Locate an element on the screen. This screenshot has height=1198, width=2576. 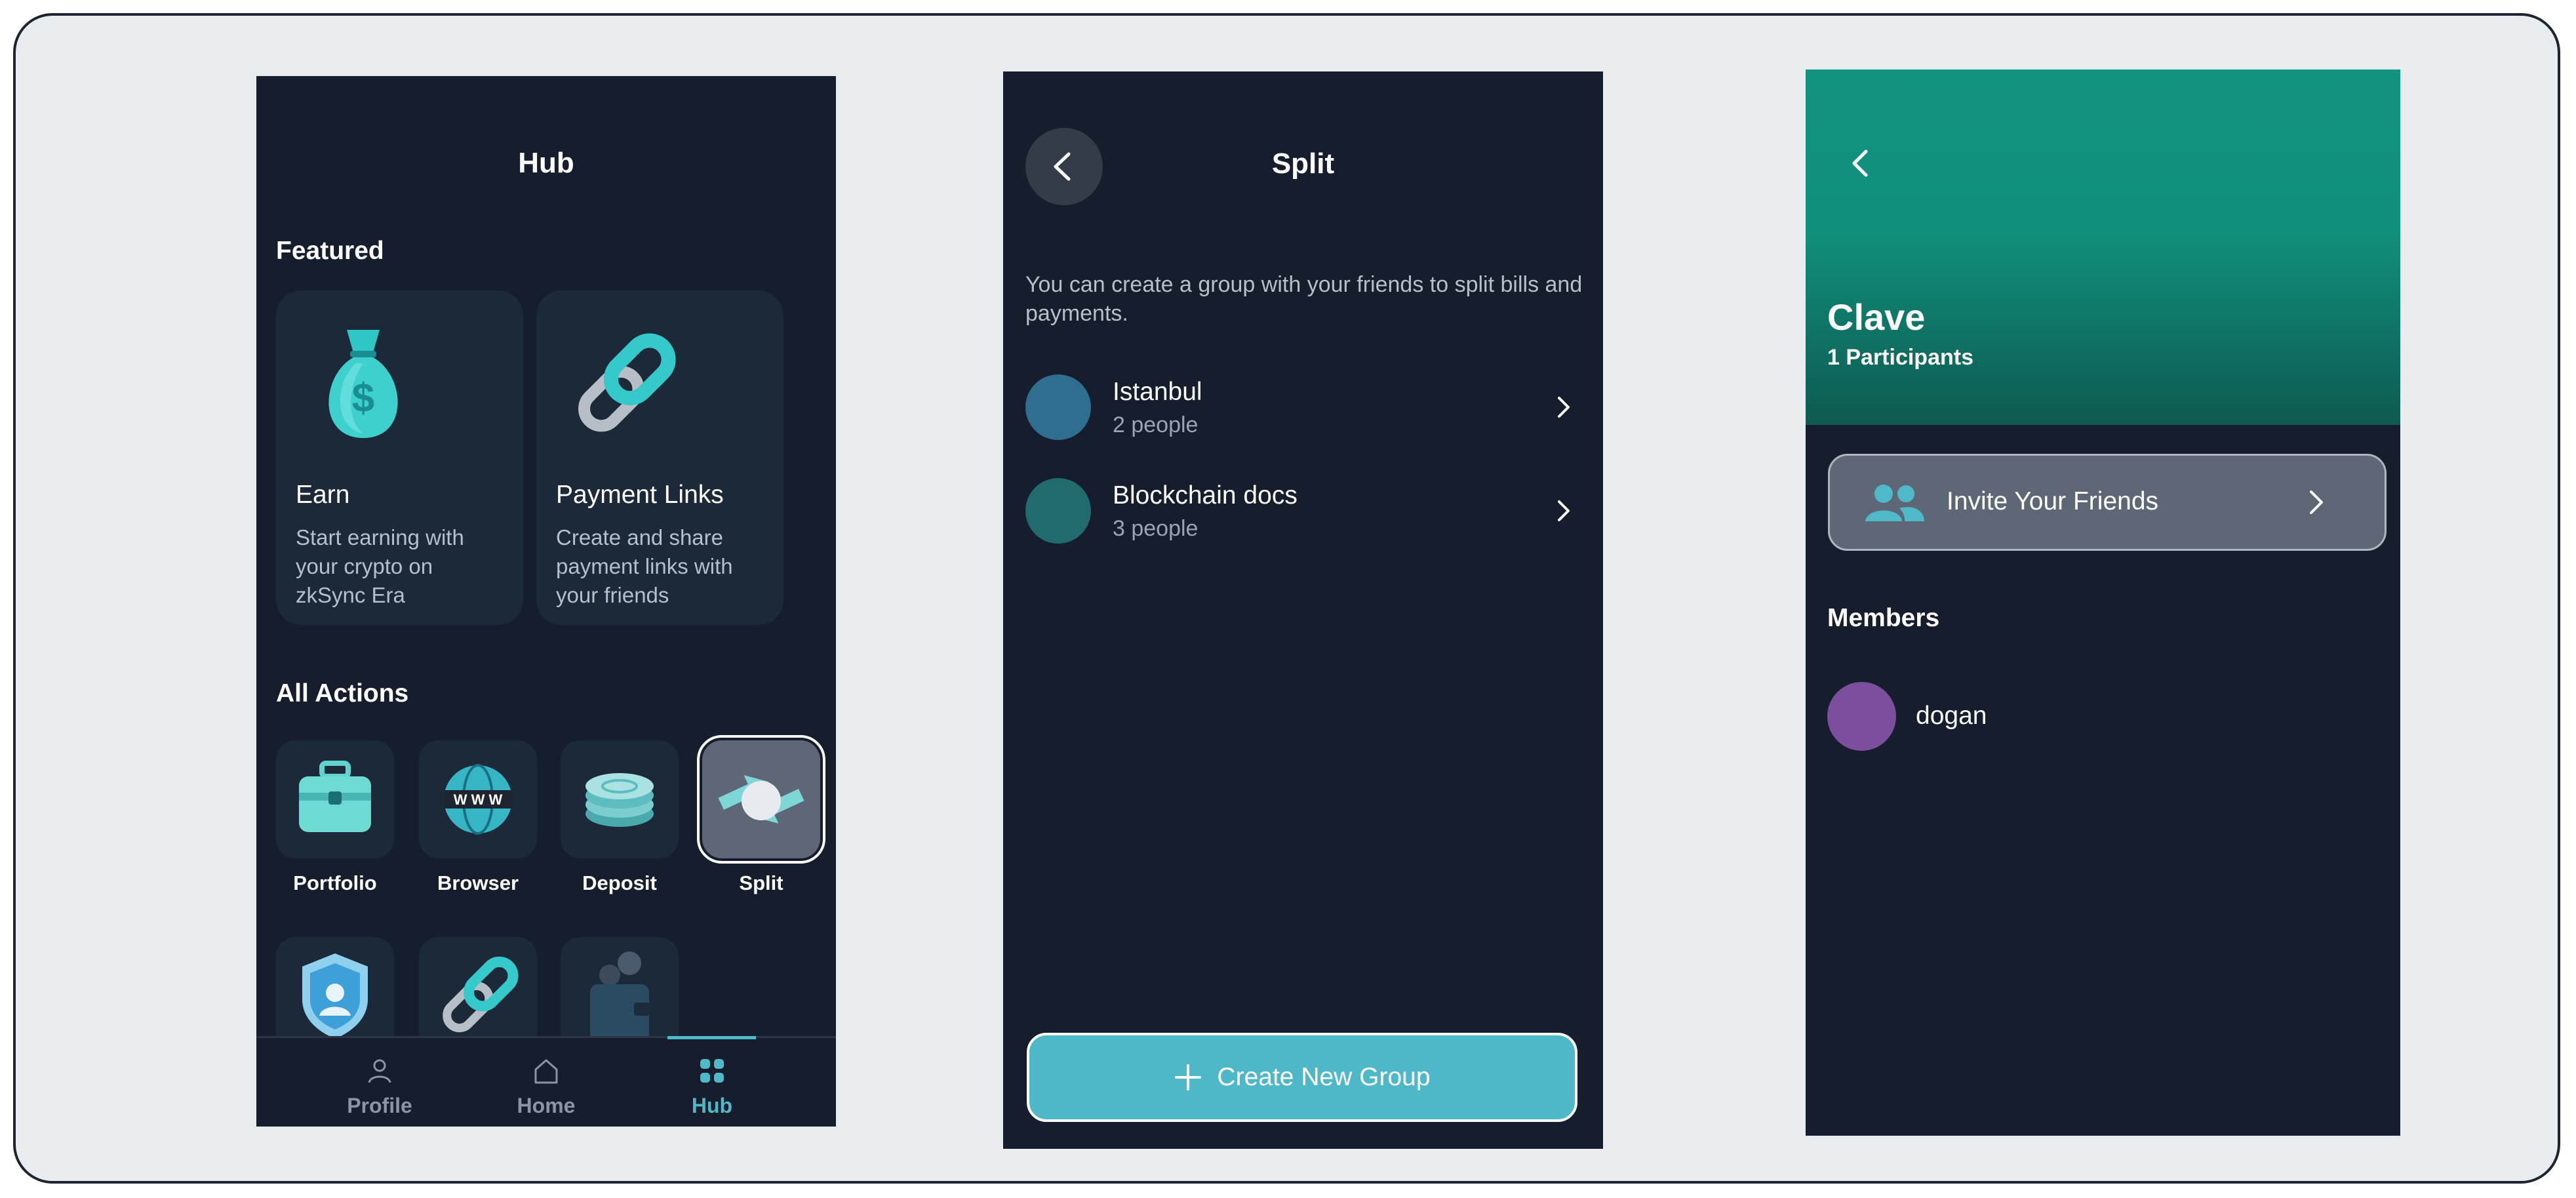
tab-profile: Profile is located at coordinates (379, 1087).